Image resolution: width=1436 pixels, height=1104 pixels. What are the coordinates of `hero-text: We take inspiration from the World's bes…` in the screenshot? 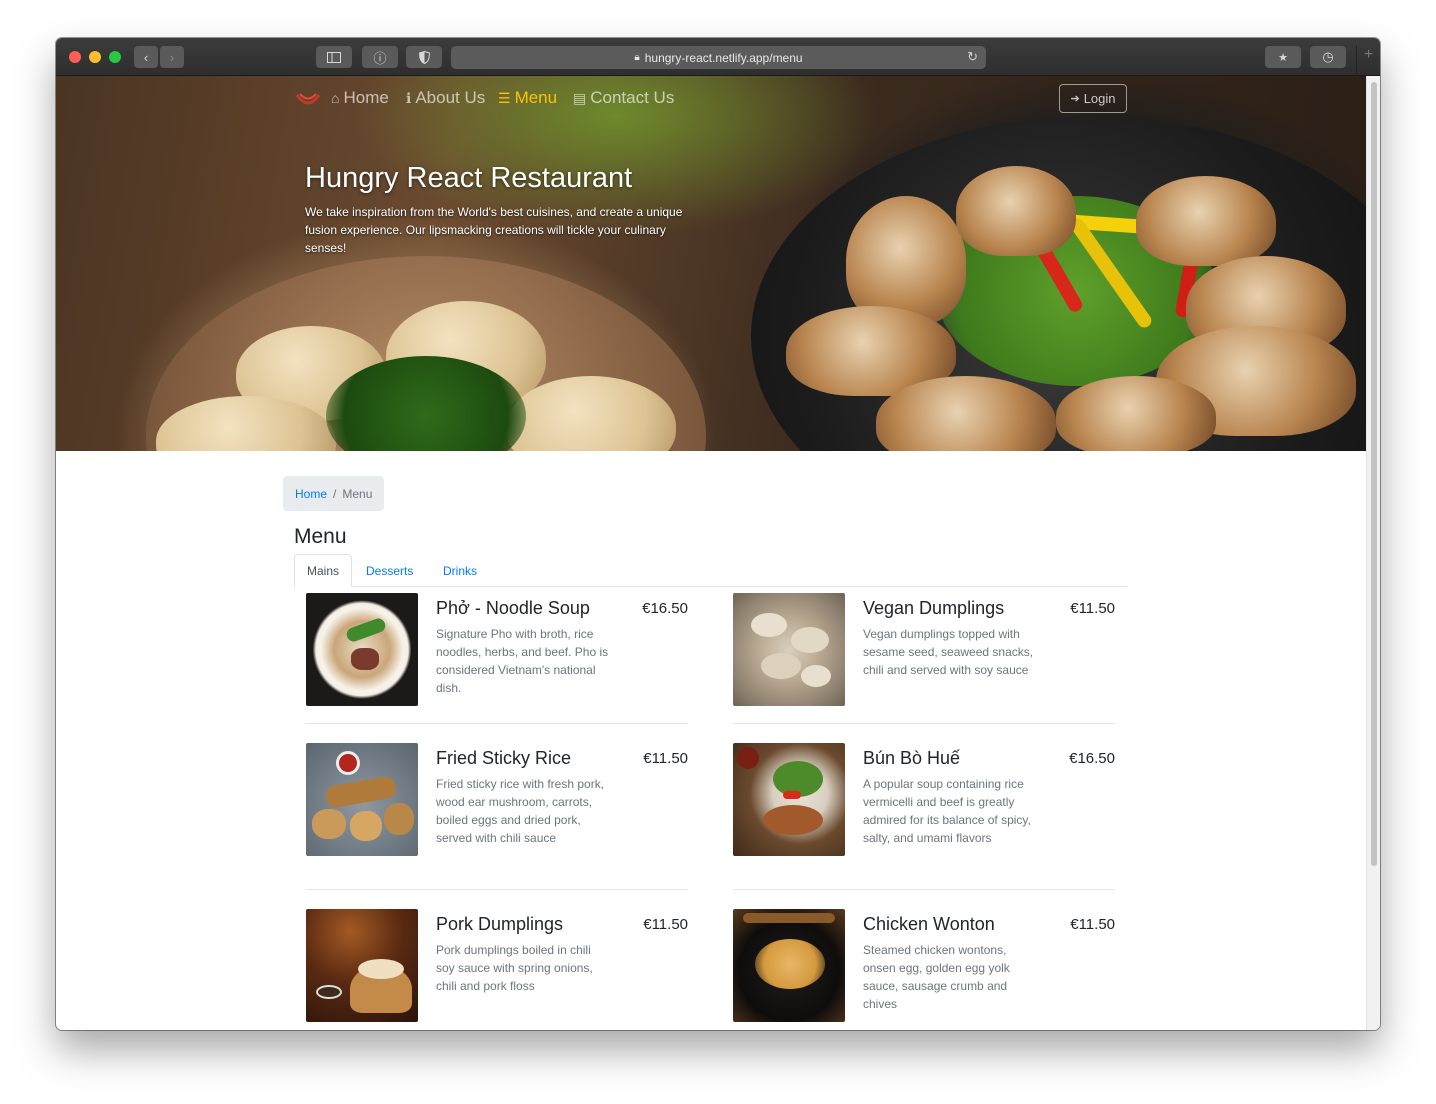 It's located at (494, 230).